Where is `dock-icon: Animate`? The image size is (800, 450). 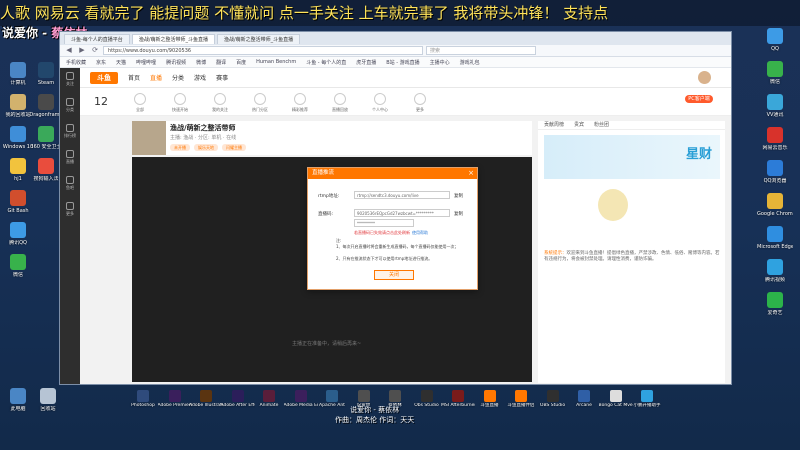 dock-icon: Animate is located at coordinates (269, 399).